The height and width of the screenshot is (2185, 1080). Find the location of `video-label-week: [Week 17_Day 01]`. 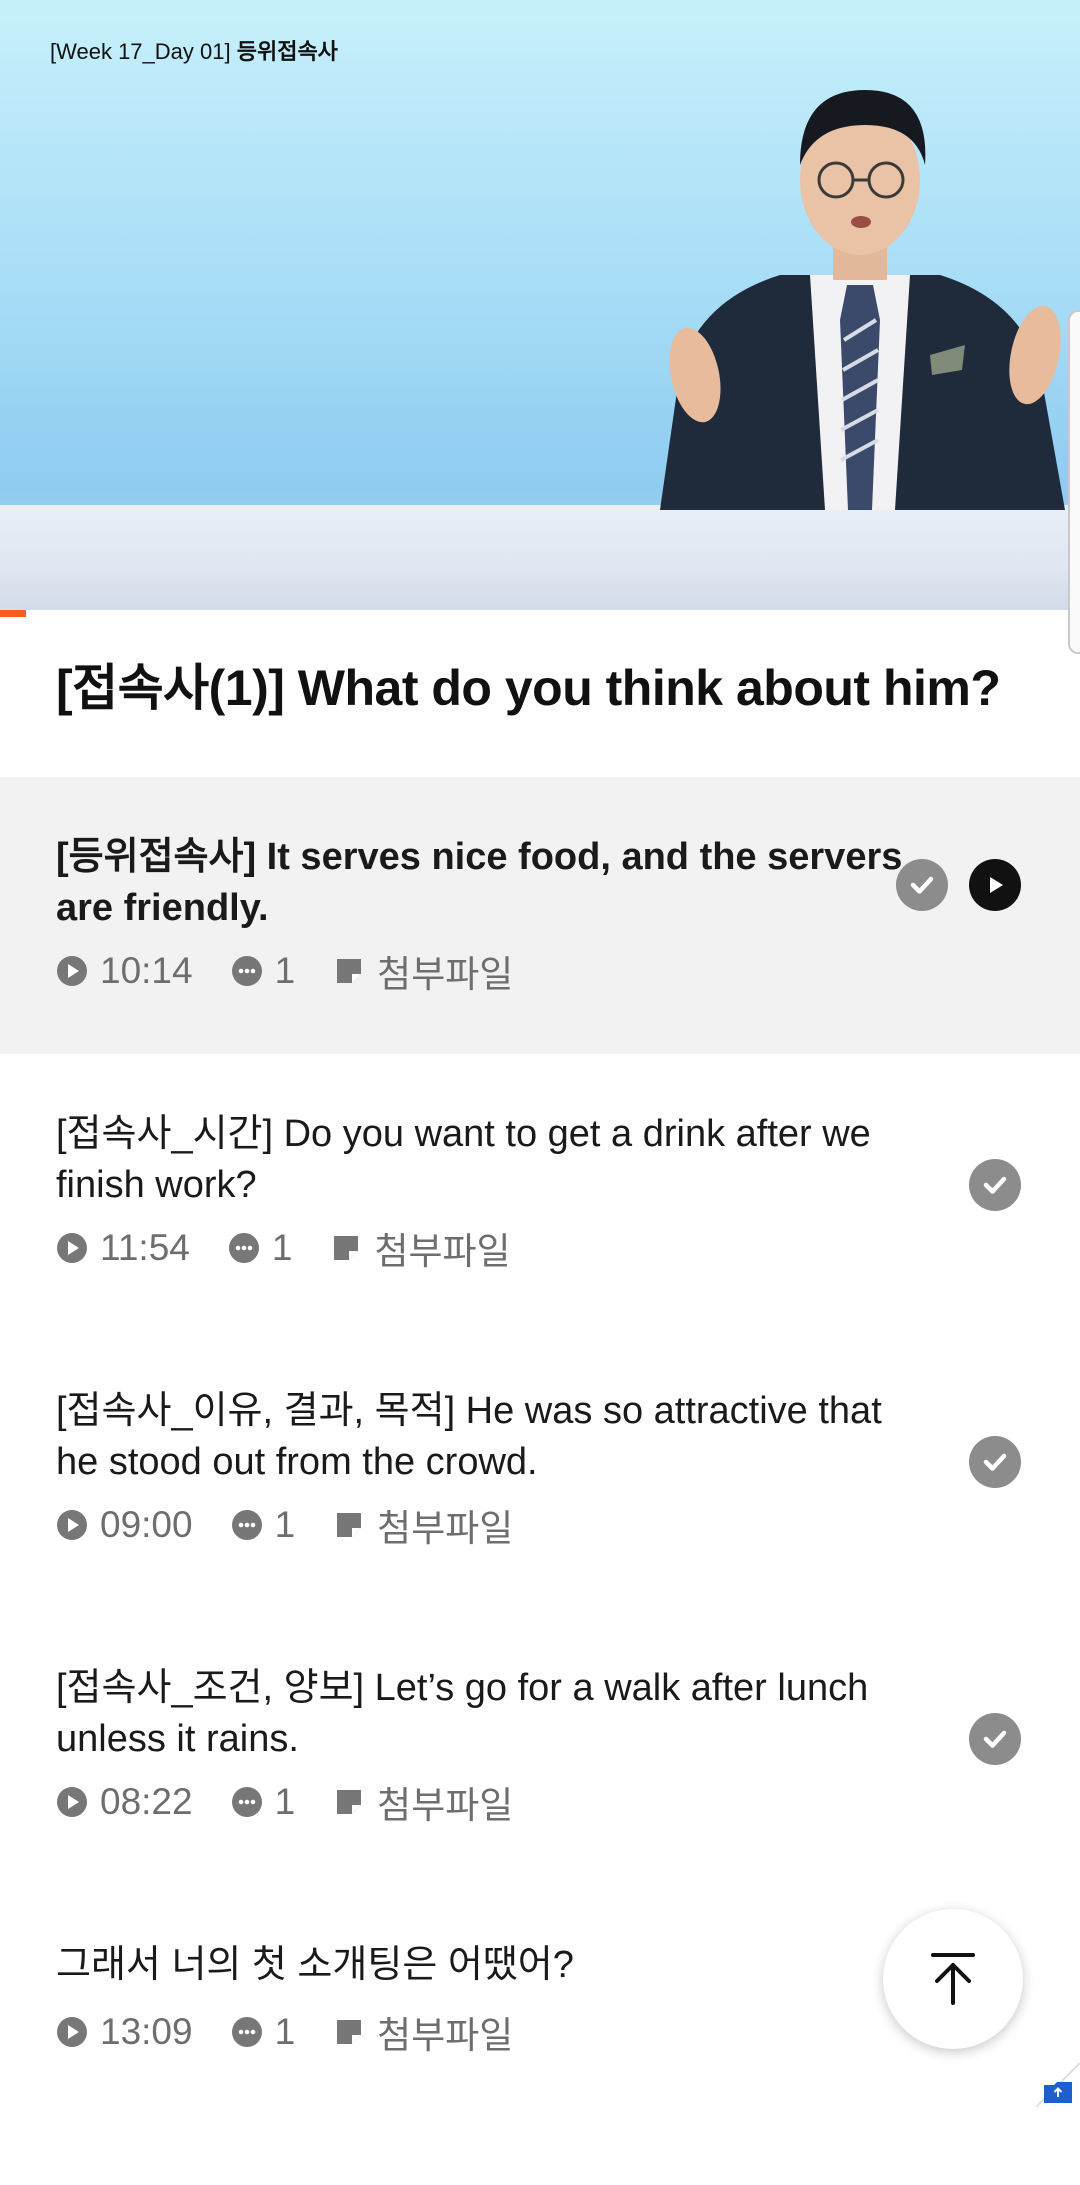

video-label-week: [Week 17_Day 01] is located at coordinates (140, 51).